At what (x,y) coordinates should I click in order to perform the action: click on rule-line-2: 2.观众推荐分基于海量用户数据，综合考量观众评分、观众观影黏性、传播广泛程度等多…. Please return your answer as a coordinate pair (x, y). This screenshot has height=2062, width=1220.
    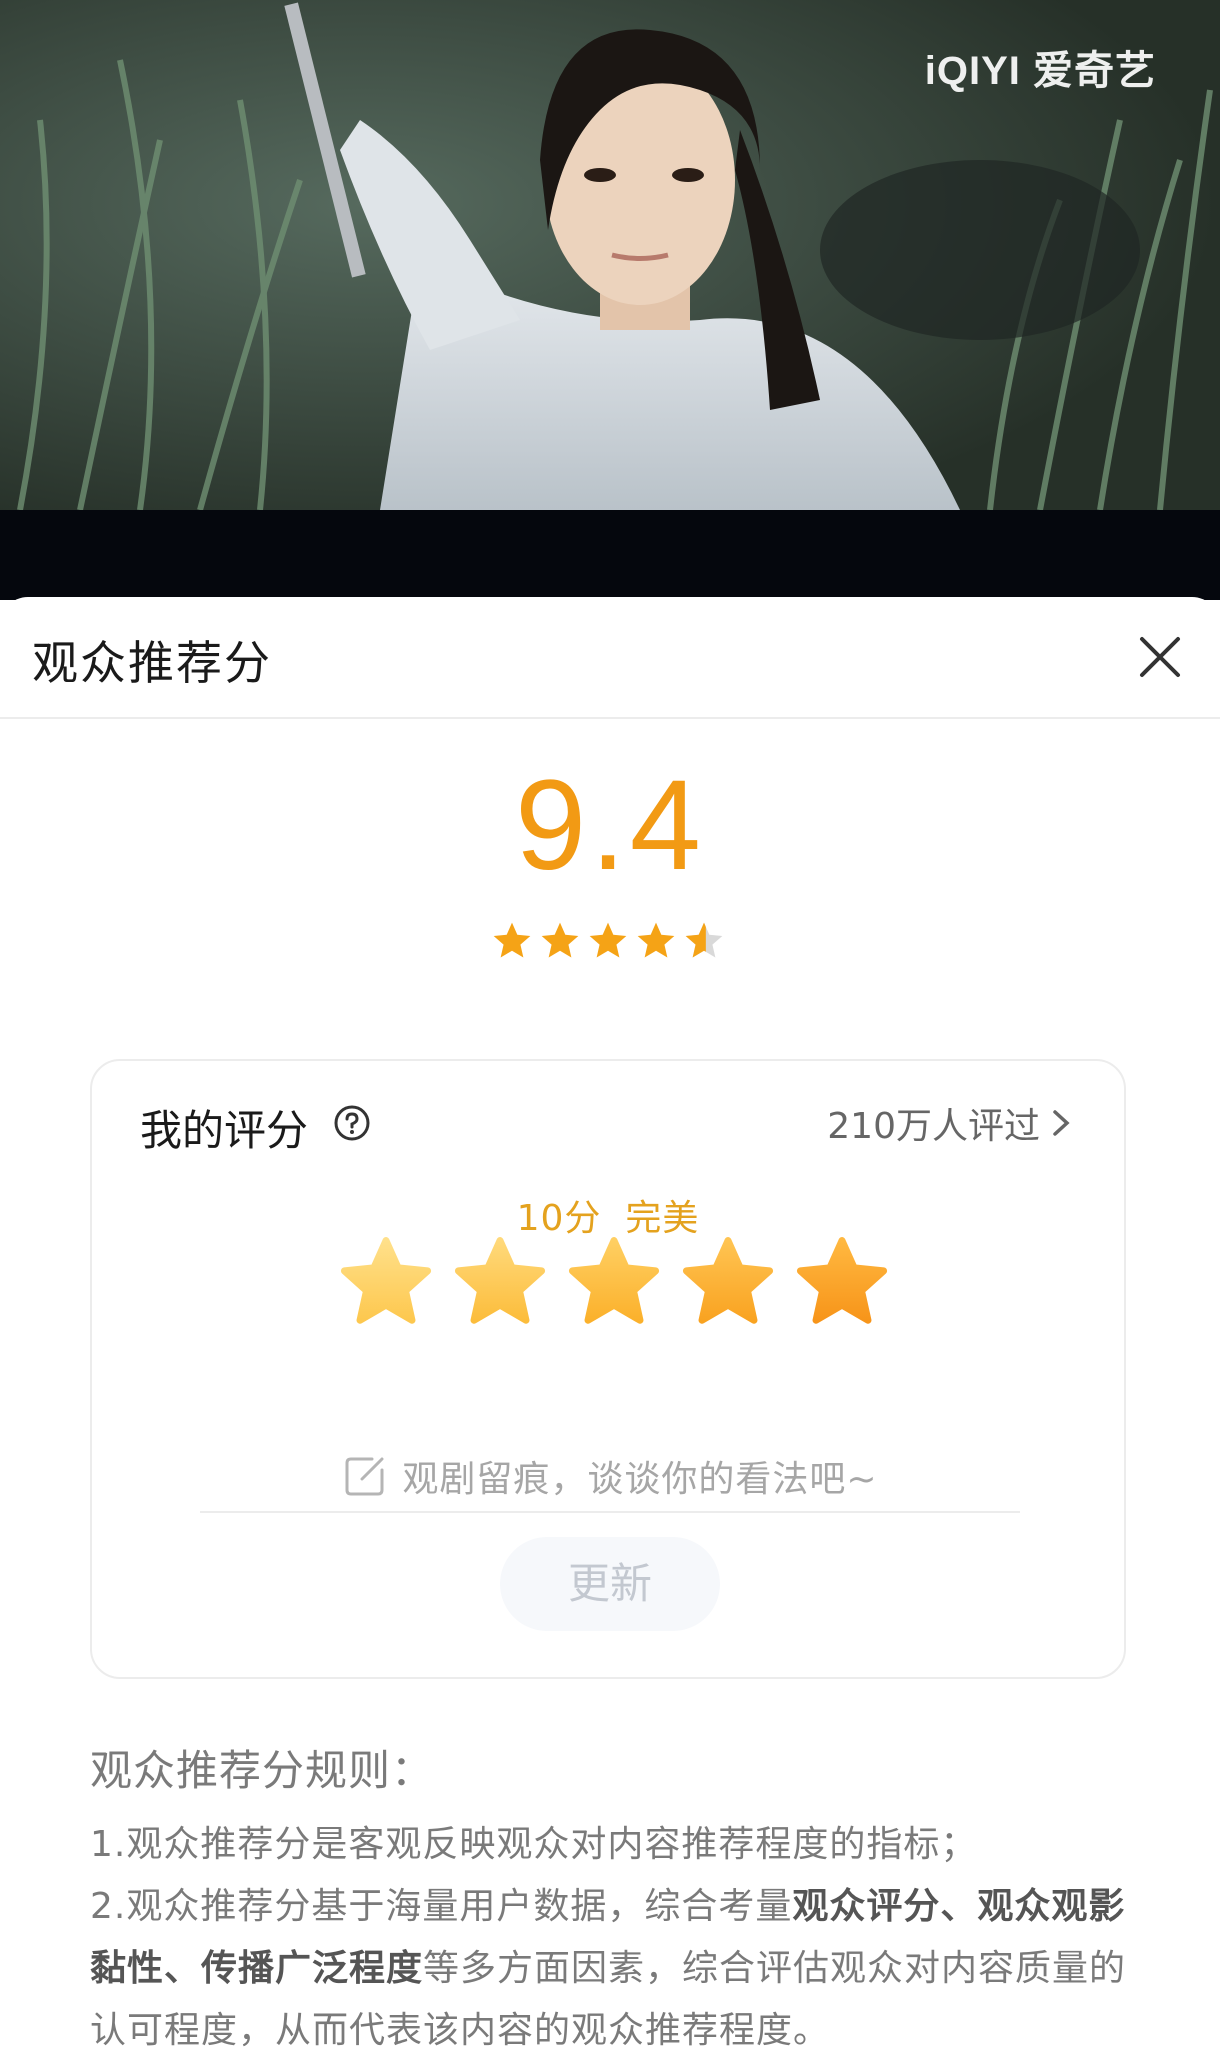
    Looking at the image, I should click on (615, 1969).